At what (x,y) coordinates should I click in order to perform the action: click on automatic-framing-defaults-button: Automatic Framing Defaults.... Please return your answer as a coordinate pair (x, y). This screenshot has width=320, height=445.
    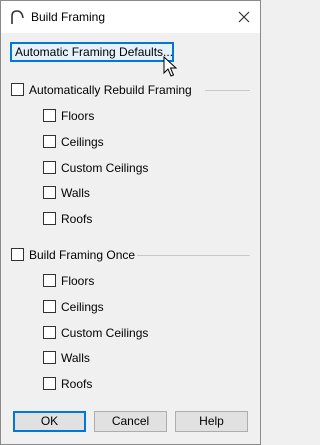
    Looking at the image, I should click on (92, 52).